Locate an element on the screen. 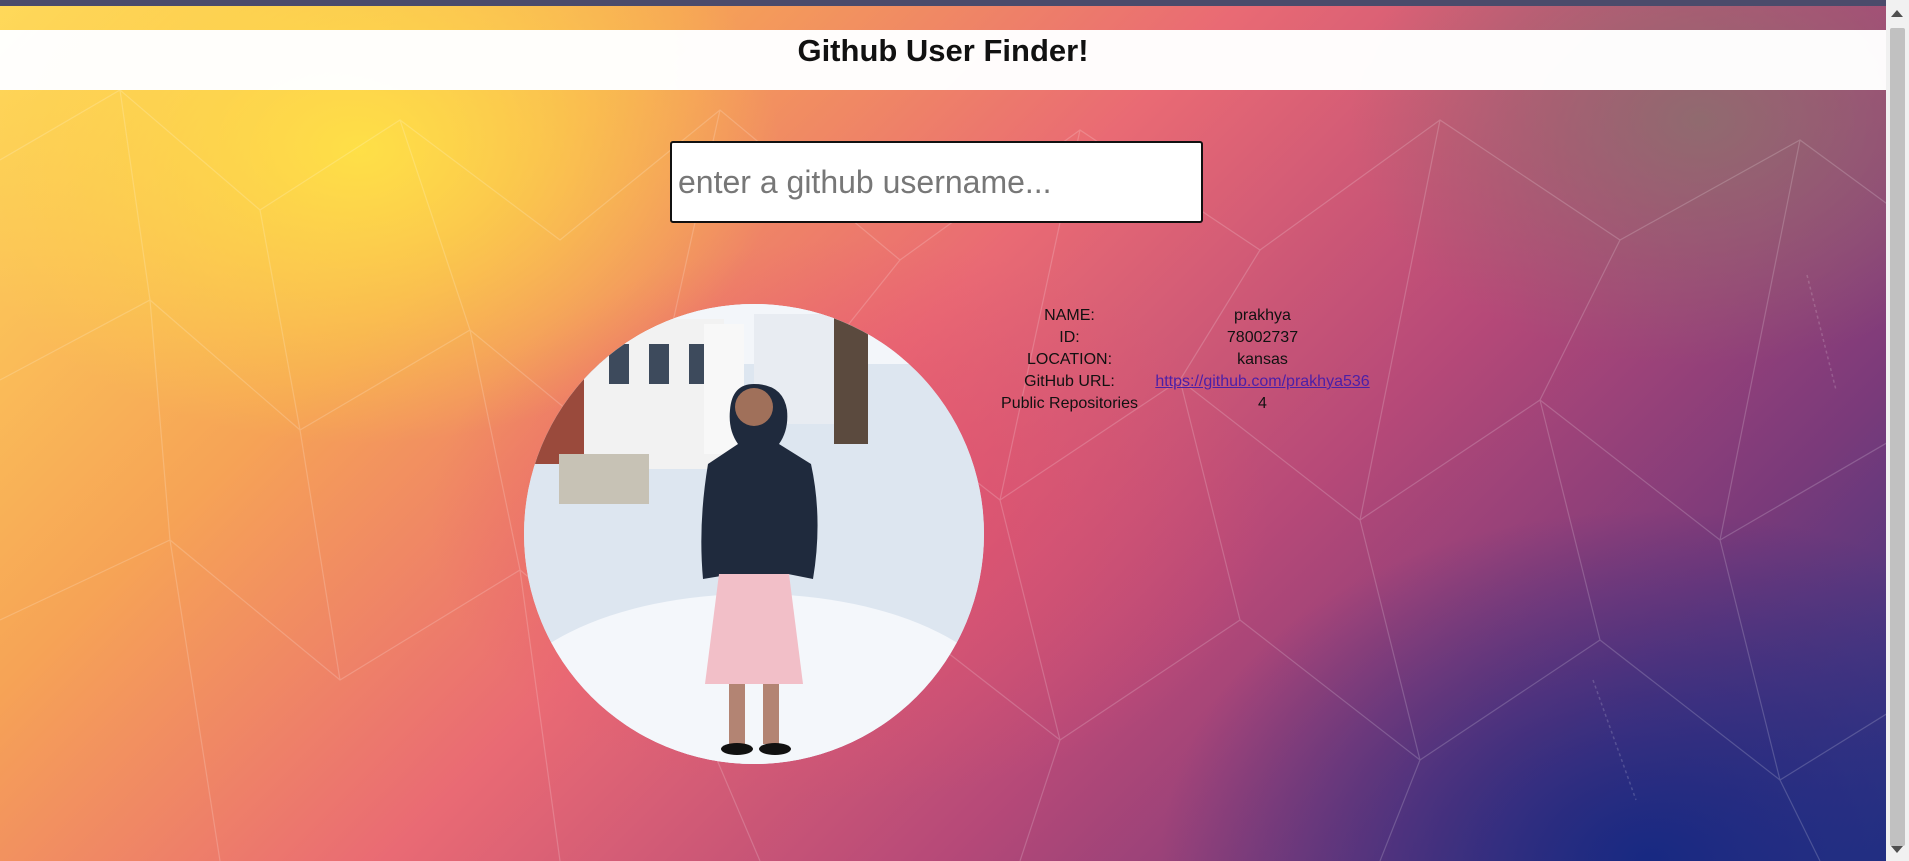  id-value: 78002737 is located at coordinates (1262, 337).